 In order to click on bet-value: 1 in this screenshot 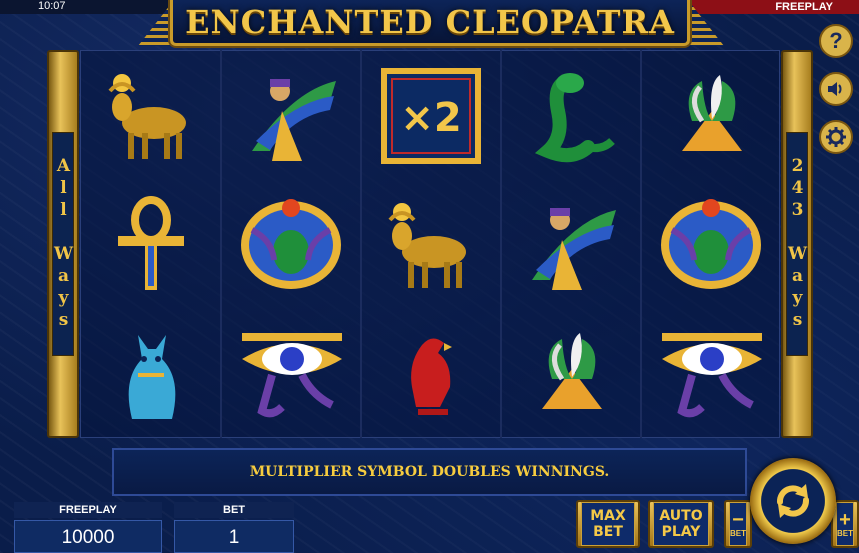, I will do `click(234, 536)`.